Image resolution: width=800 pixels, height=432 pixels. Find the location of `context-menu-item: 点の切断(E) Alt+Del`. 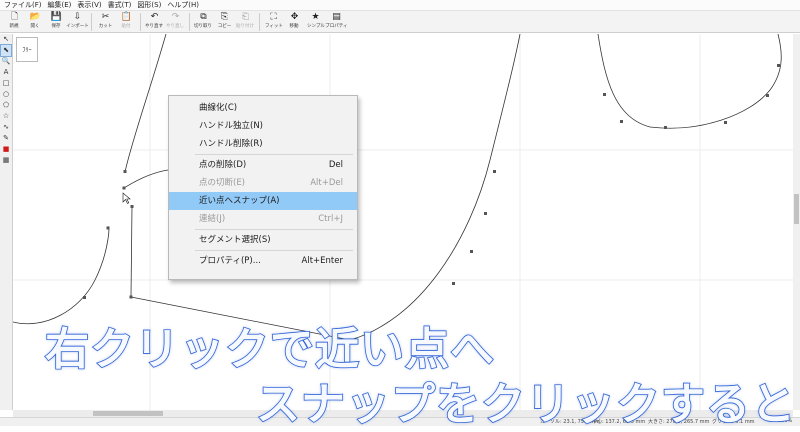

context-menu-item: 点の切断(E) Alt+Del is located at coordinates (263, 183).